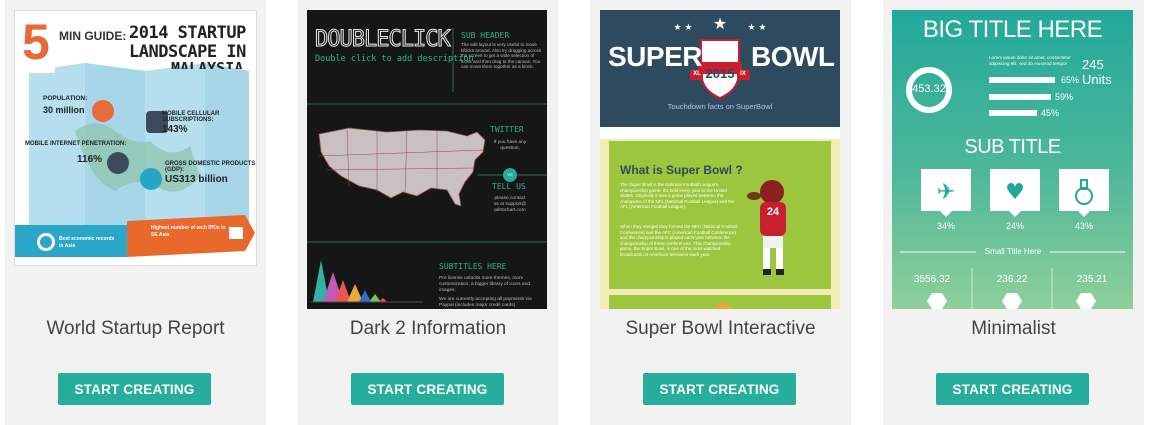 This screenshot has height=425, width=1149. Describe the element at coordinates (485, 35) in the screenshot. I see `sub-header: SUB HEADER` at that location.